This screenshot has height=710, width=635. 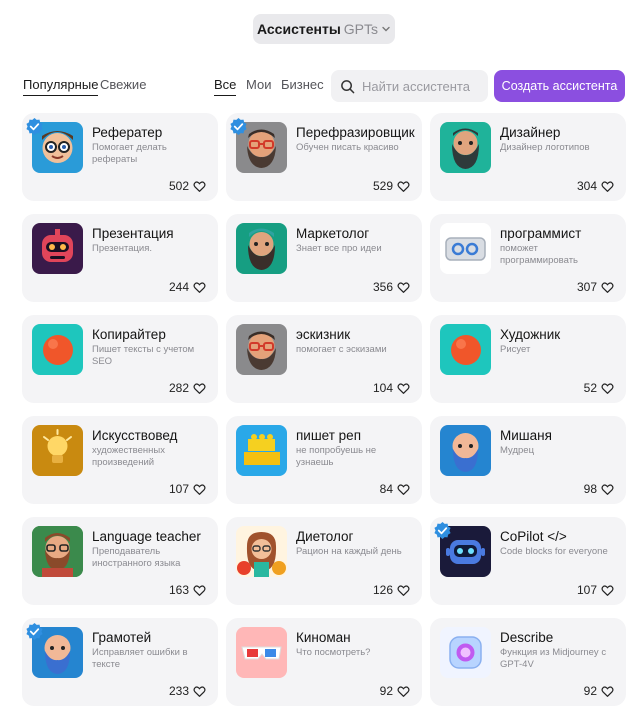 What do you see at coordinates (528, 157) in the screenshot?
I see `assistant-card: Дизайнер Дизайнер логотипов 304` at bounding box center [528, 157].